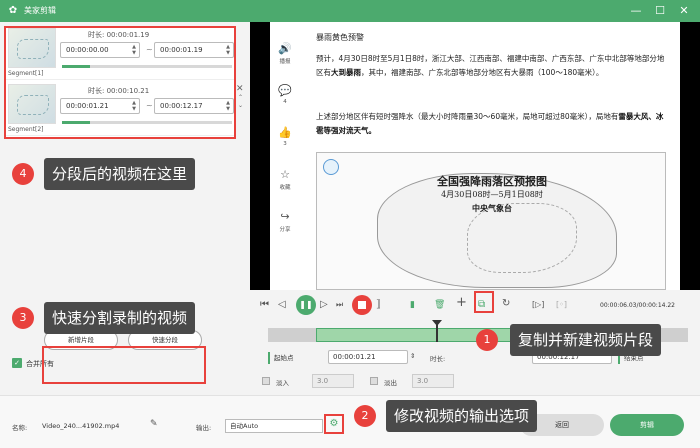 This screenshot has width=700, height=448. What do you see at coordinates (13, 10) in the screenshot?
I see `app-logo-icon: ✿` at bounding box center [13, 10].